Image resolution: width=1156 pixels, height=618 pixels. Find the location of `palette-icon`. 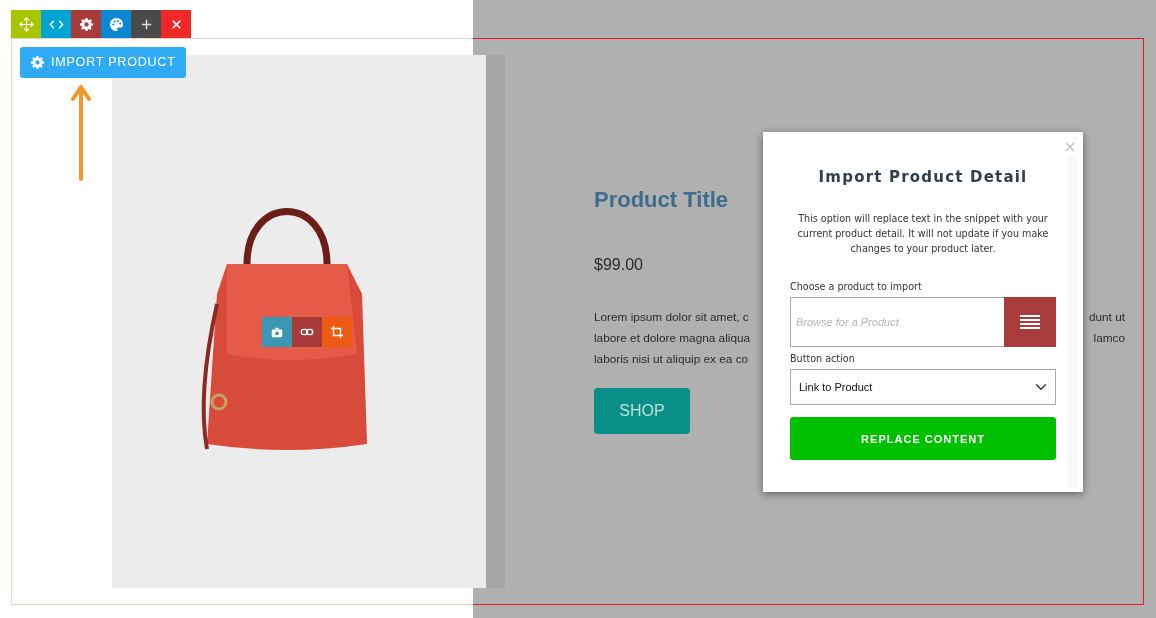

palette-icon is located at coordinates (116, 24).